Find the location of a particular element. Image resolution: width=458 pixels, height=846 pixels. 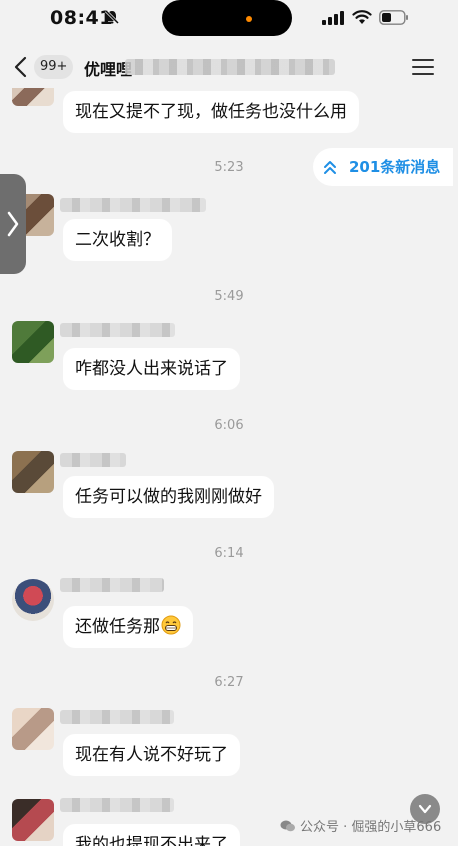

title-redaction is located at coordinates (230, 67).